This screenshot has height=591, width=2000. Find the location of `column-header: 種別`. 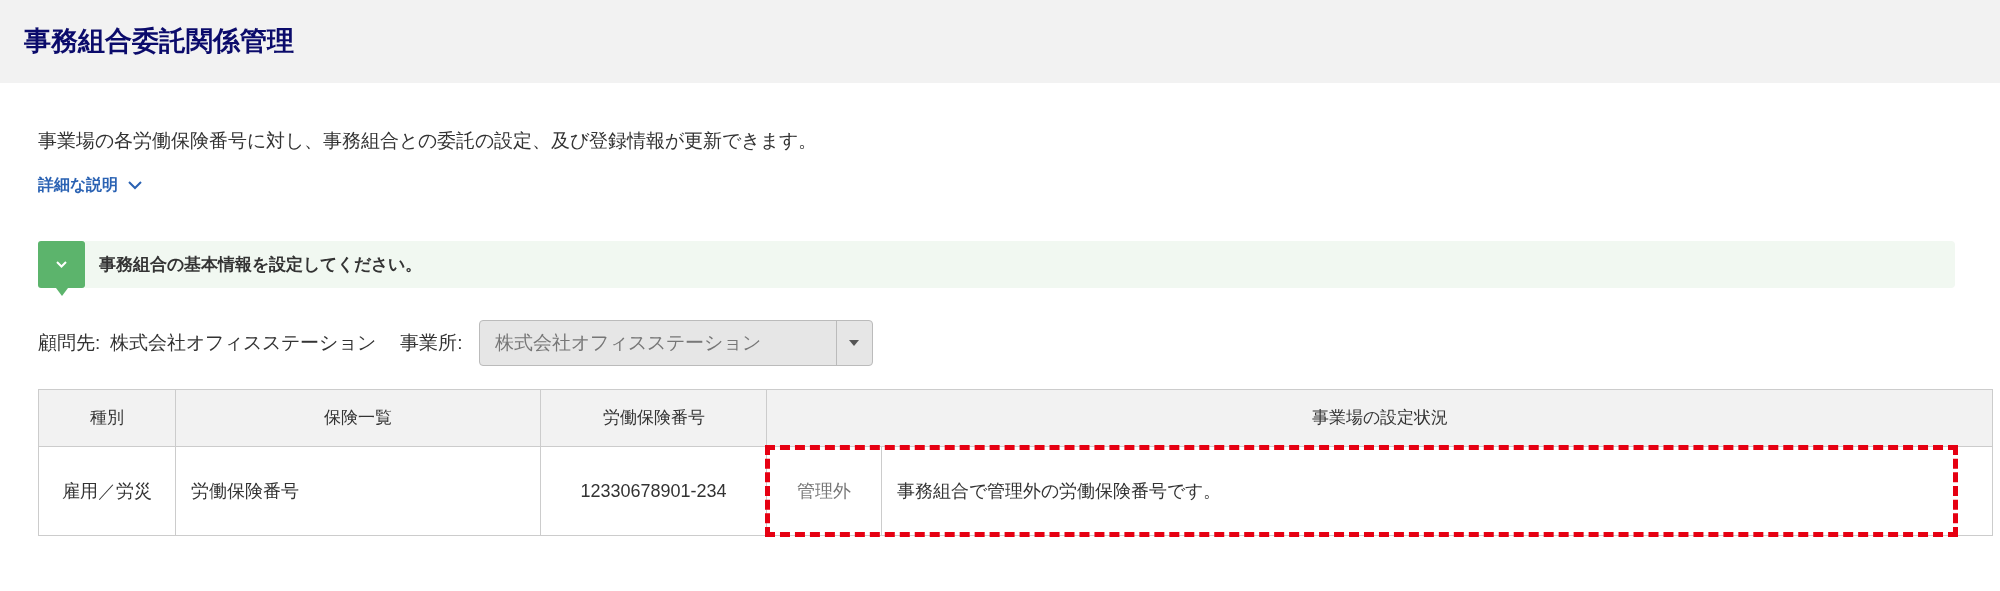

column-header: 種別 is located at coordinates (107, 418).